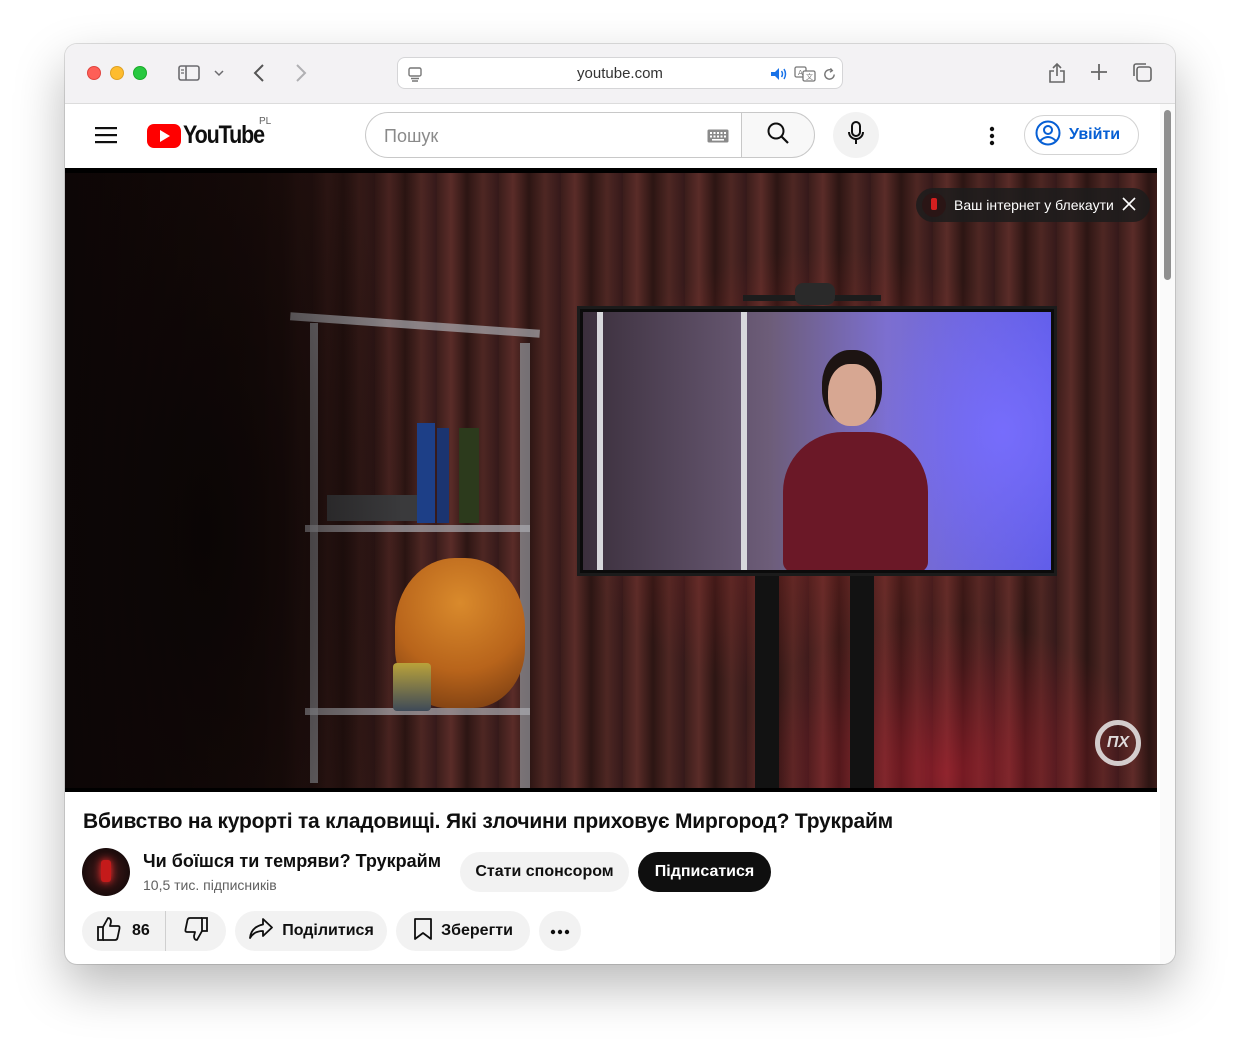 The image size is (1240, 1049). I want to click on save-label: Зберегти, so click(477, 930).